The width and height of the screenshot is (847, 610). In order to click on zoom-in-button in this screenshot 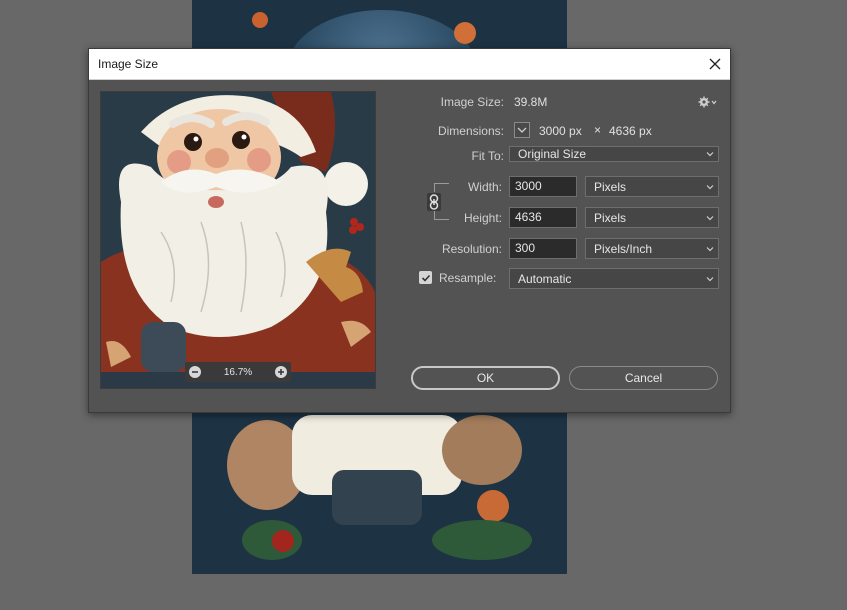, I will do `click(280, 372)`.